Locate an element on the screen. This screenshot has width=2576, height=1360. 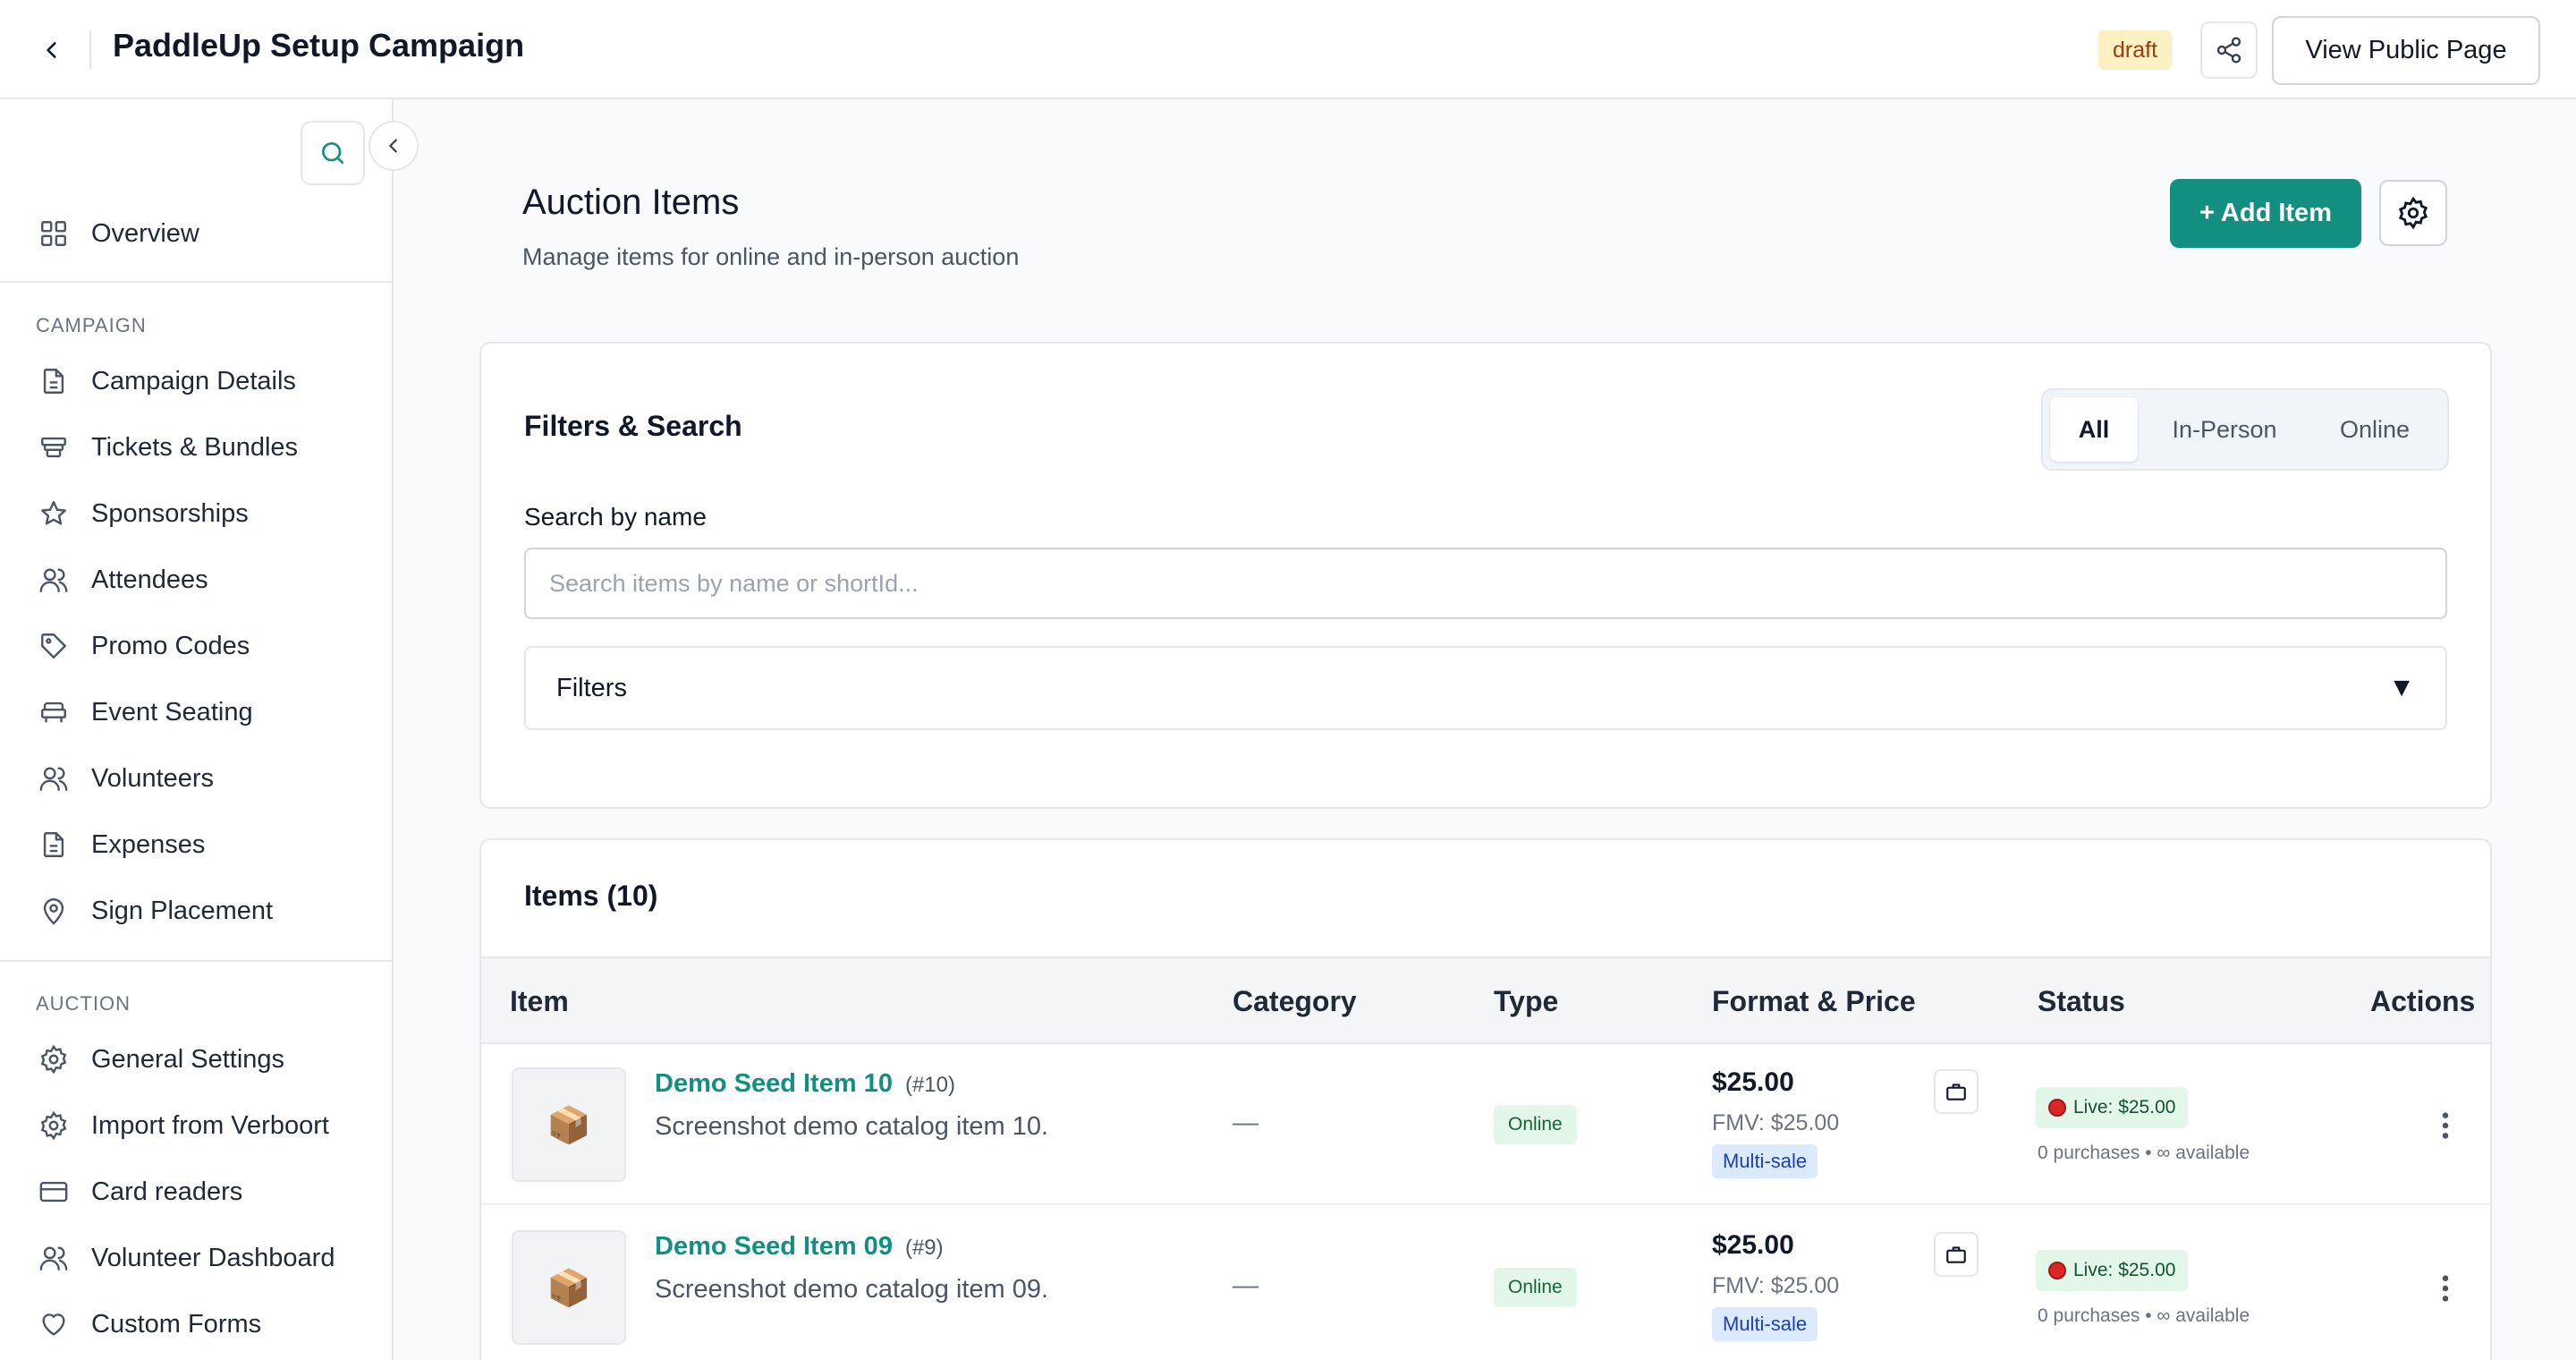
grid-icon is located at coordinates (54, 234).